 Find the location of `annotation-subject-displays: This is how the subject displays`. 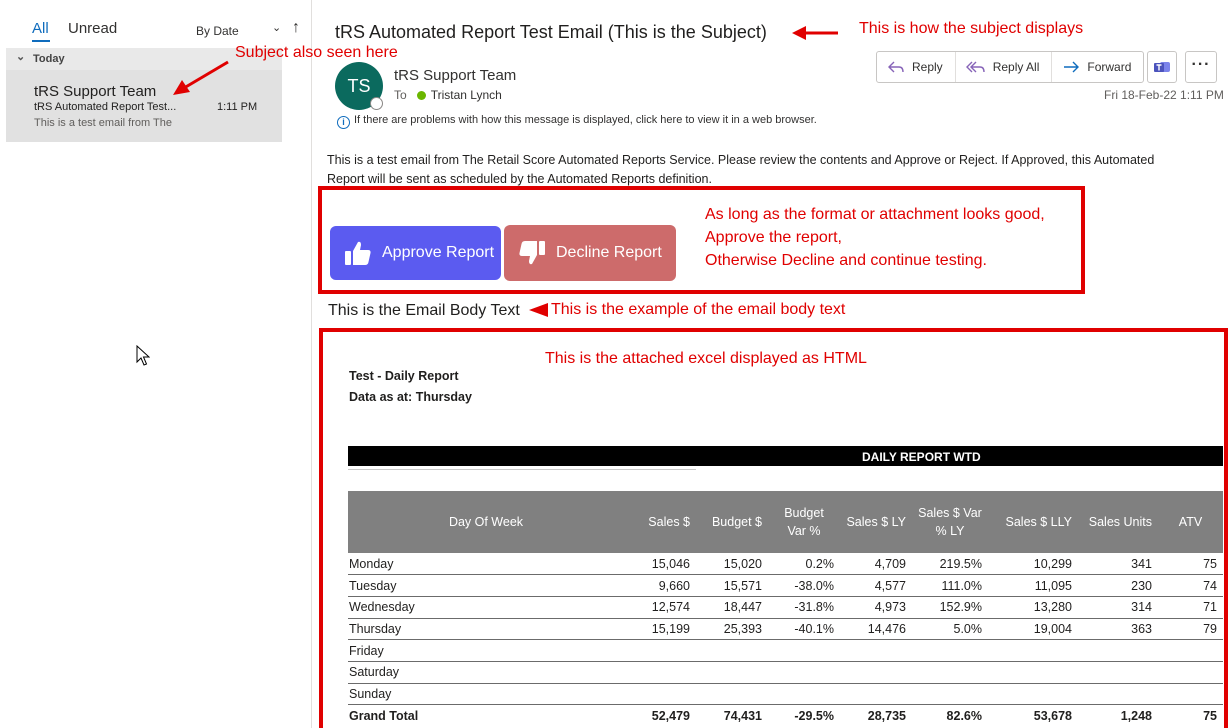

annotation-subject-displays: This is how the subject displays is located at coordinates (971, 28).